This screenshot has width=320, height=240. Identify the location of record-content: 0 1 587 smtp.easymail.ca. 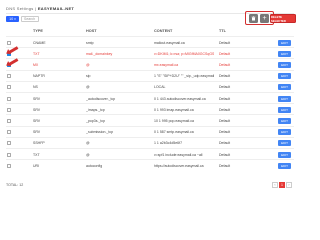
(174, 132).